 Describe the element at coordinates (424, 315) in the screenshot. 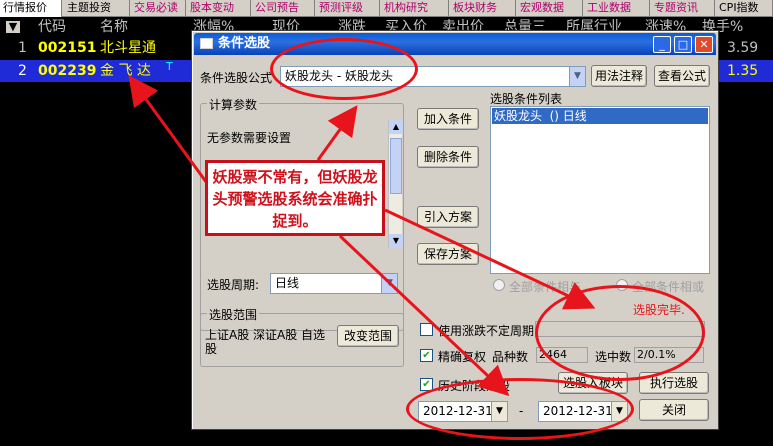

I see `arrow-to-date` at that location.